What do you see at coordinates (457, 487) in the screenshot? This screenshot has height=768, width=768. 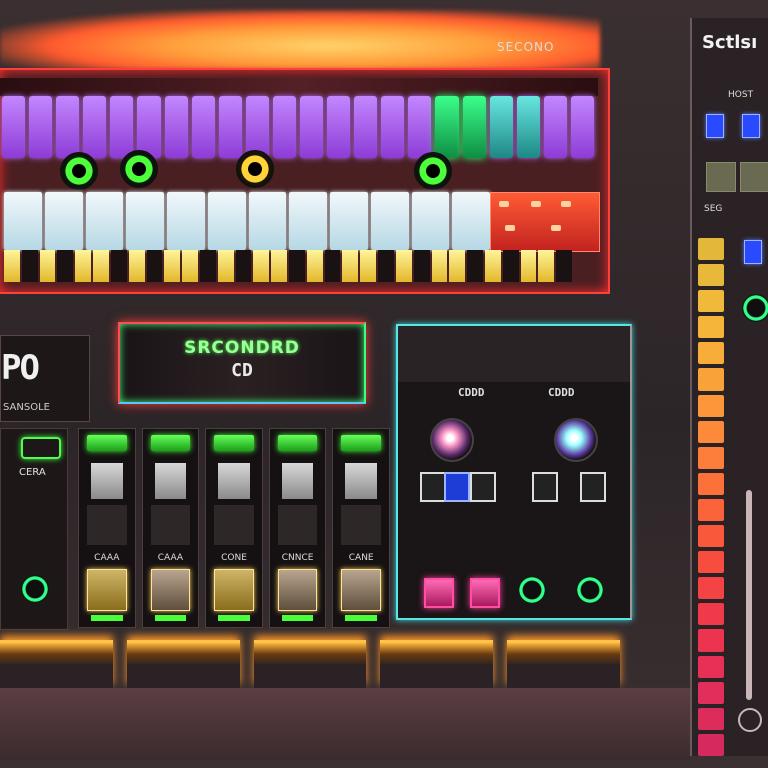 I see `blue-square-button` at bounding box center [457, 487].